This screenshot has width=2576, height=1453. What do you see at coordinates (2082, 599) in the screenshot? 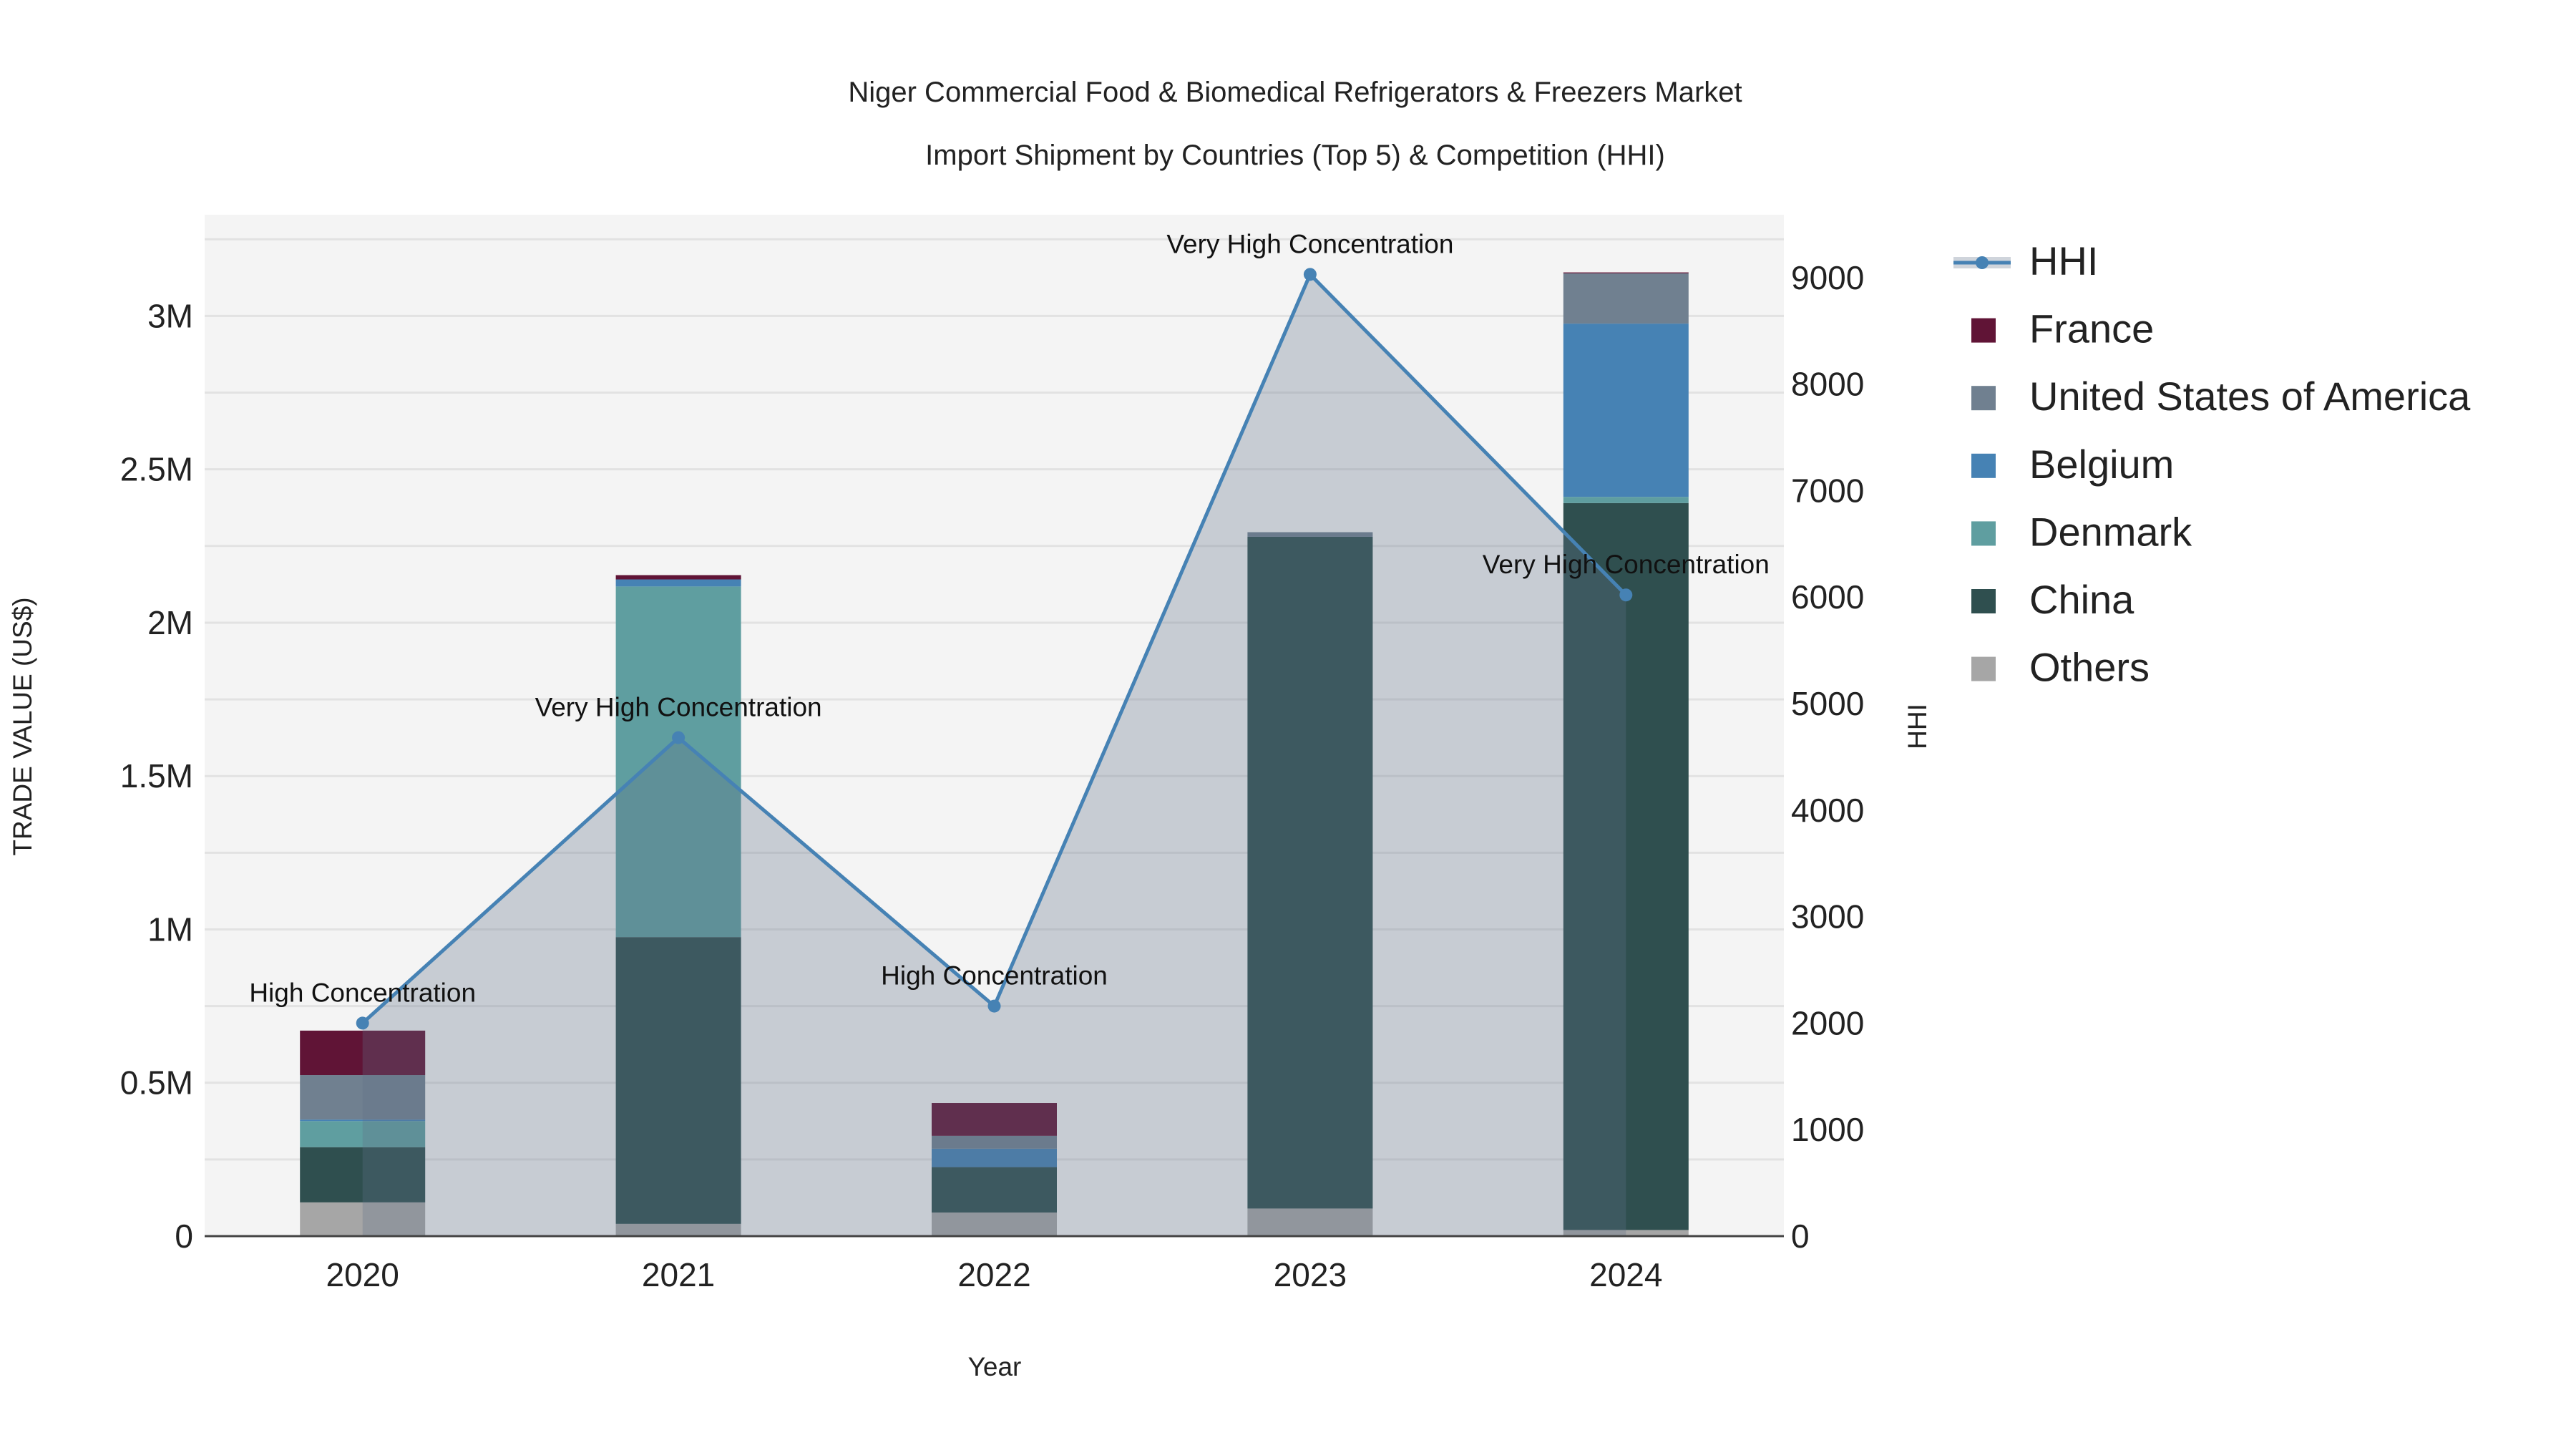
I see `legend-label: China` at bounding box center [2082, 599].